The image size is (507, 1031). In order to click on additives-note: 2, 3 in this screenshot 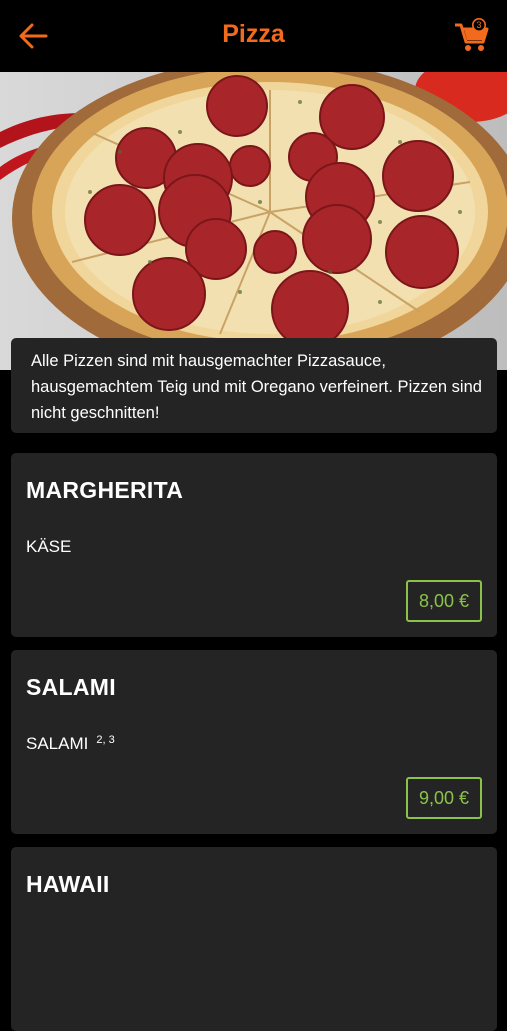, I will do `click(105, 740)`.